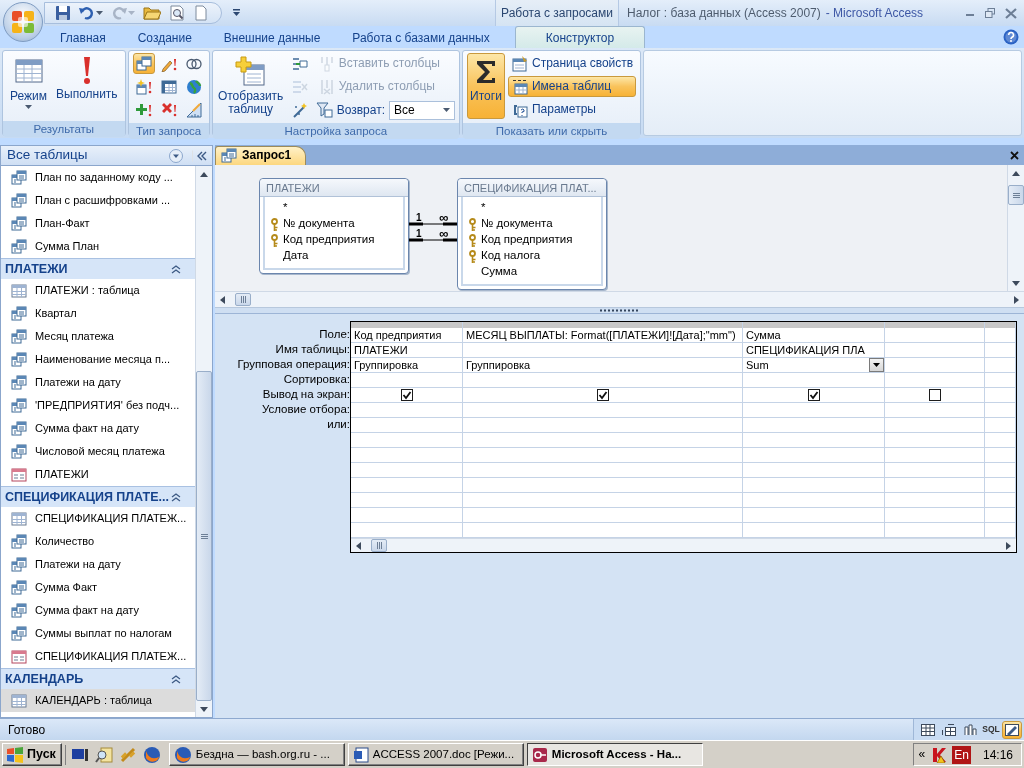 This screenshot has height=768, width=1024. I want to click on table-window: СПЕЦИФИКАЦИЯ ПЛАТ... * № документа Код предприятия Код налога Сумма, so click(532, 234).